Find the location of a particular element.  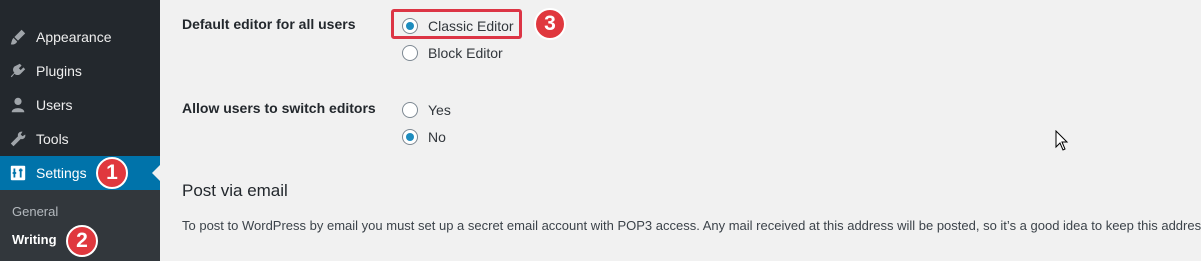

sidebar-item-label: Plugins is located at coordinates (59, 71).